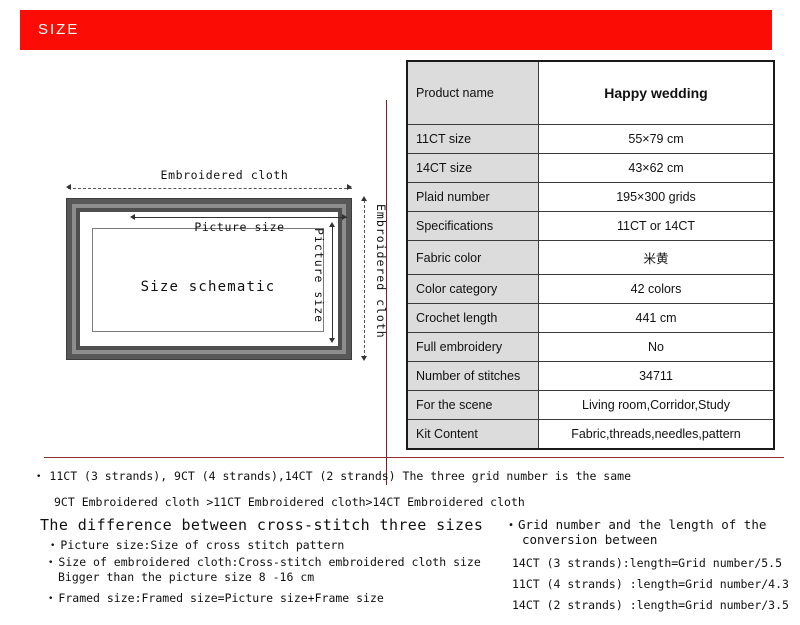 The image size is (800, 625). I want to click on table-row: Full embroidery No, so click(590, 347).